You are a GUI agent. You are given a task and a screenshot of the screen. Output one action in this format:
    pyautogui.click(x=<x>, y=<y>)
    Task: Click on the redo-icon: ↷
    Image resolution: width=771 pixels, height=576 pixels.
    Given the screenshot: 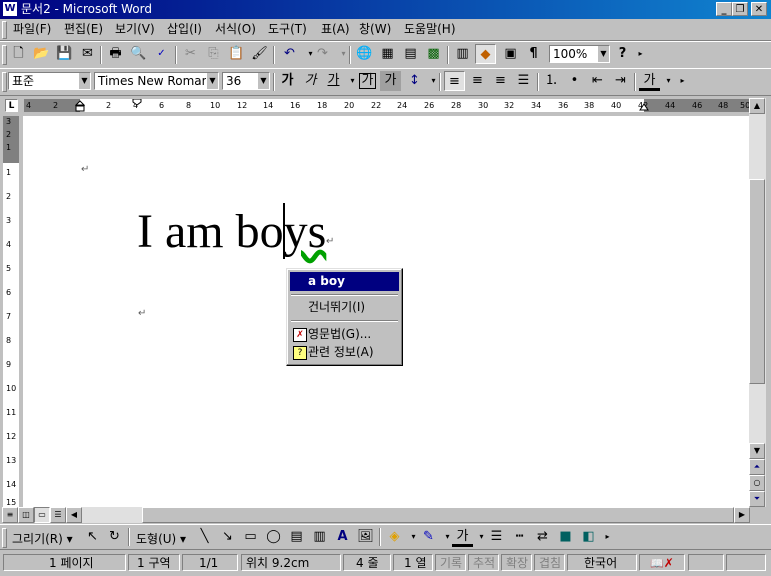 What is the action you would take?
    pyautogui.click(x=322, y=54)
    